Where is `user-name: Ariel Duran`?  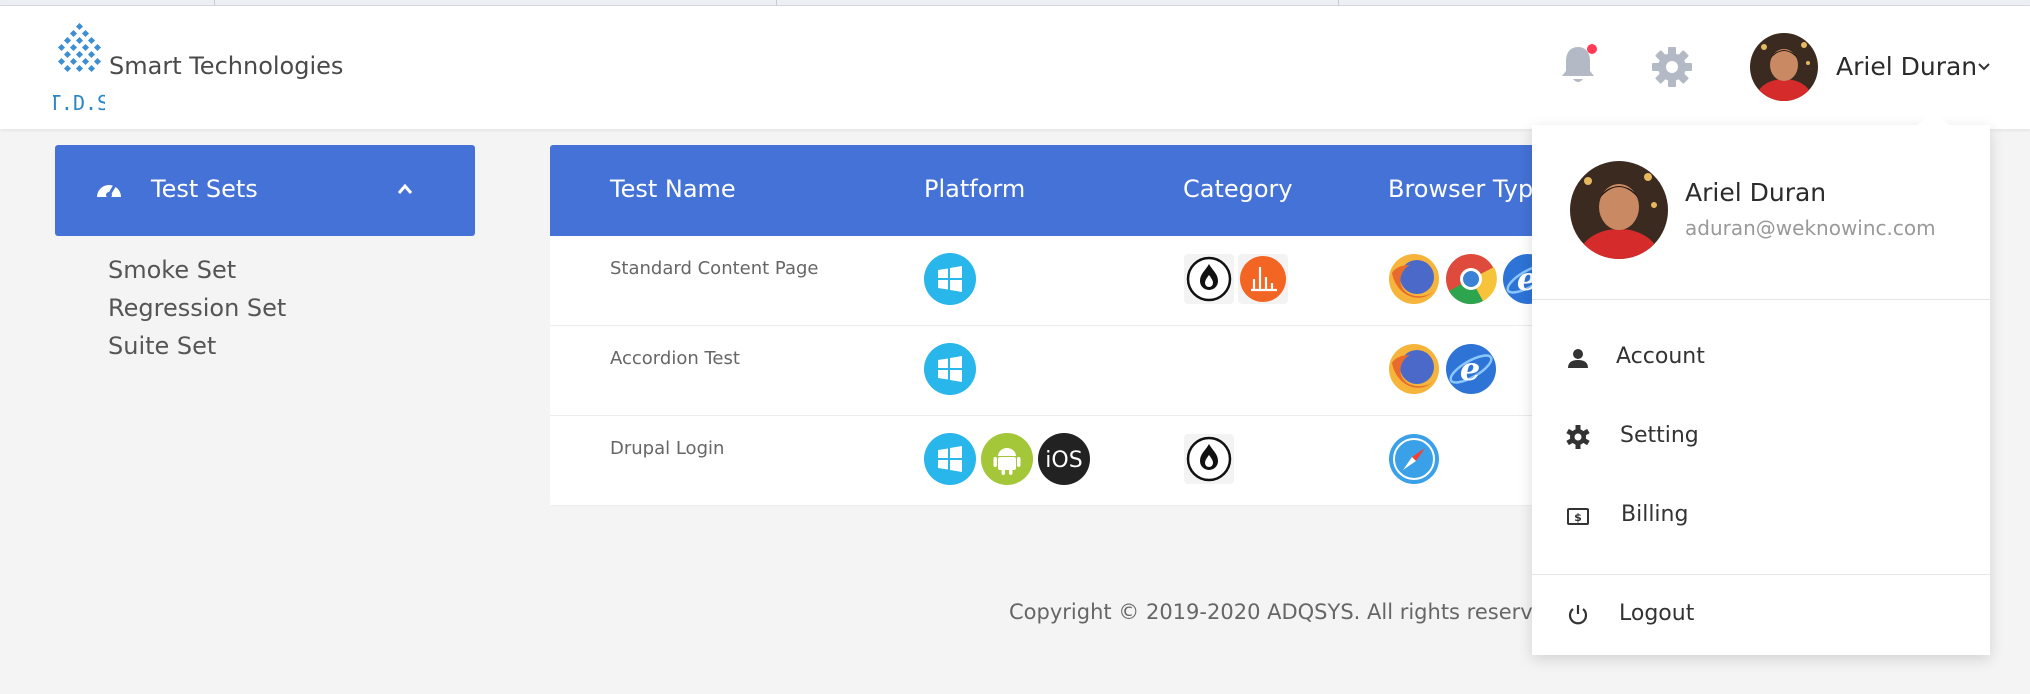 user-name: Ariel Duran is located at coordinates (1906, 66).